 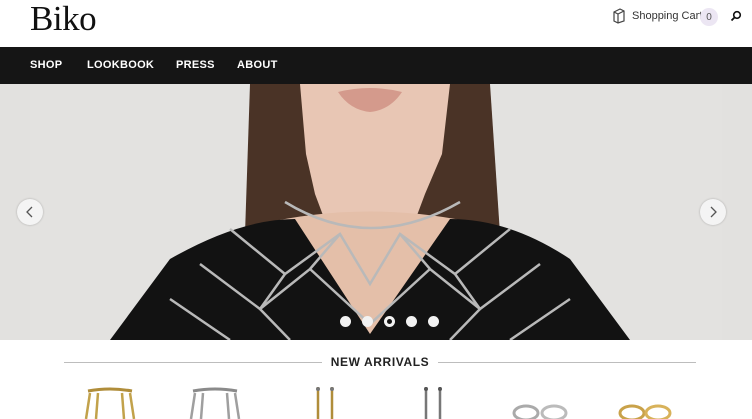 I want to click on nav-item-shop: SHOP, so click(x=46, y=65).